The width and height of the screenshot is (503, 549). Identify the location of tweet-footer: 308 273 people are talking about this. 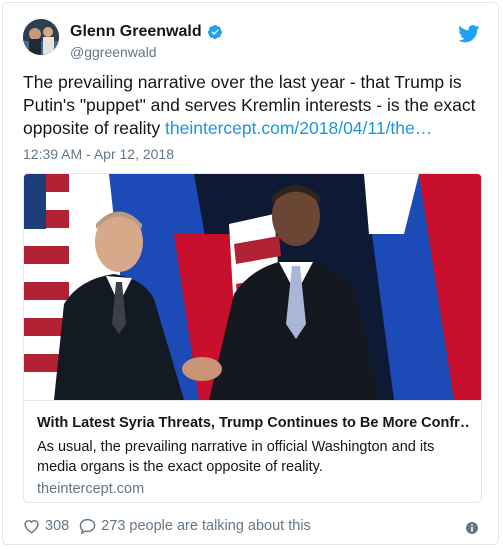
(167, 526).